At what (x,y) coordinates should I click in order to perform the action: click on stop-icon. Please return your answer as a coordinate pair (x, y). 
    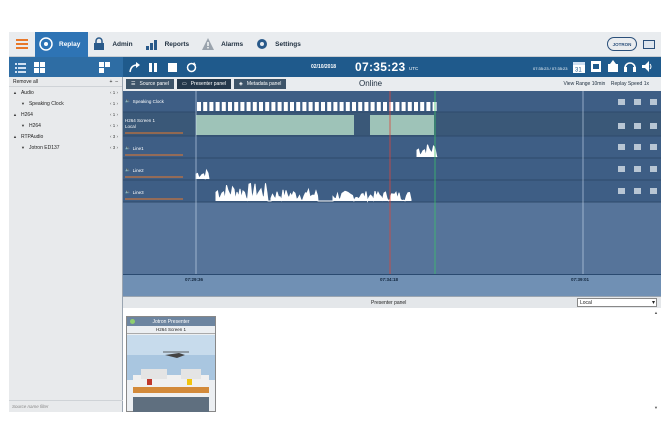
    Looking at the image, I should click on (172, 67).